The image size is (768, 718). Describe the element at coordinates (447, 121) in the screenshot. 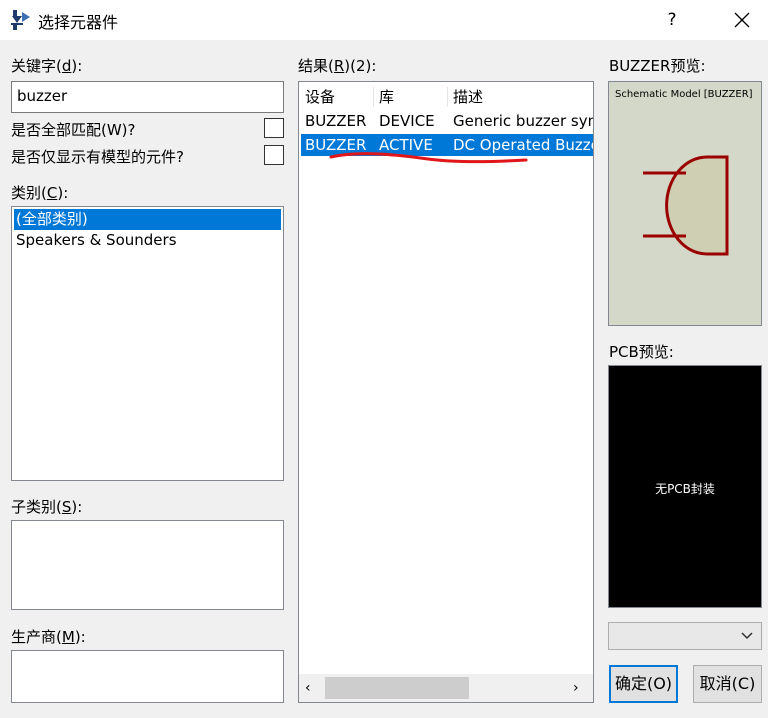

I see `table-row: BUZZER DEVICE Generic buzzer sym` at that location.